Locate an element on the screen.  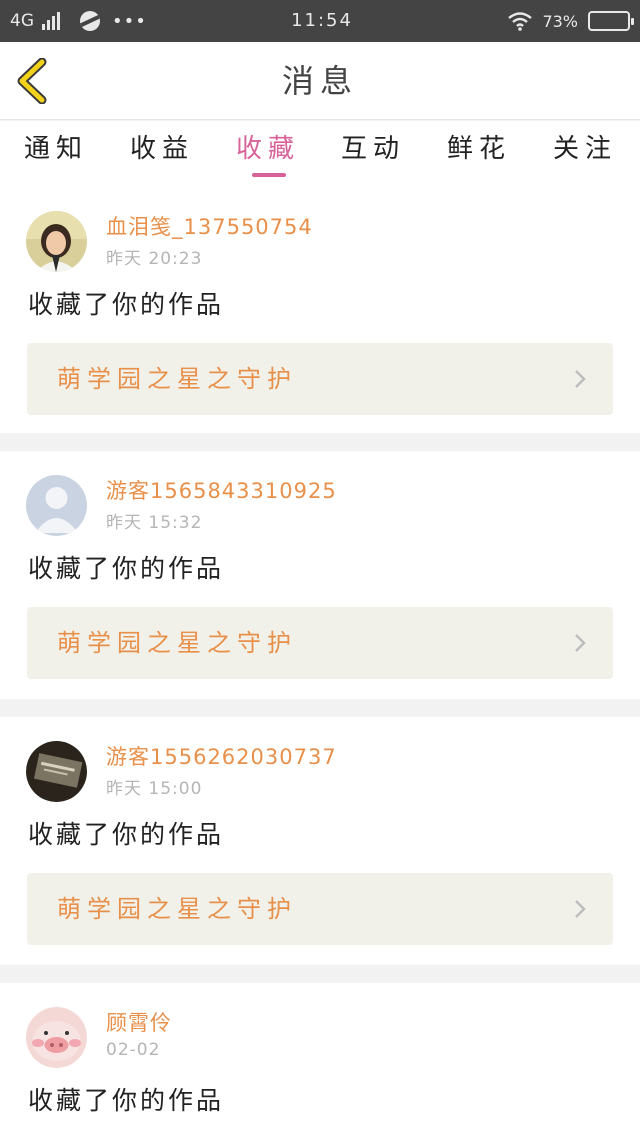
username: 顾霄伶 is located at coordinates (139, 1022).